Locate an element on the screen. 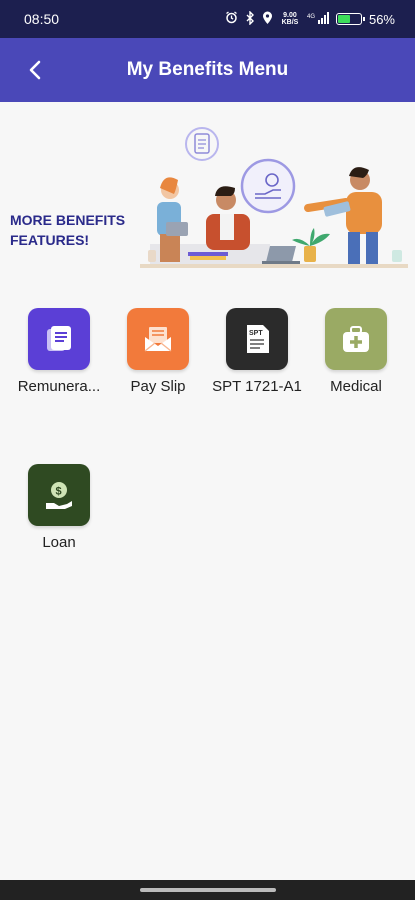  status-icons: 9.00 KB/S 4G 56% is located at coordinates (310, 18).